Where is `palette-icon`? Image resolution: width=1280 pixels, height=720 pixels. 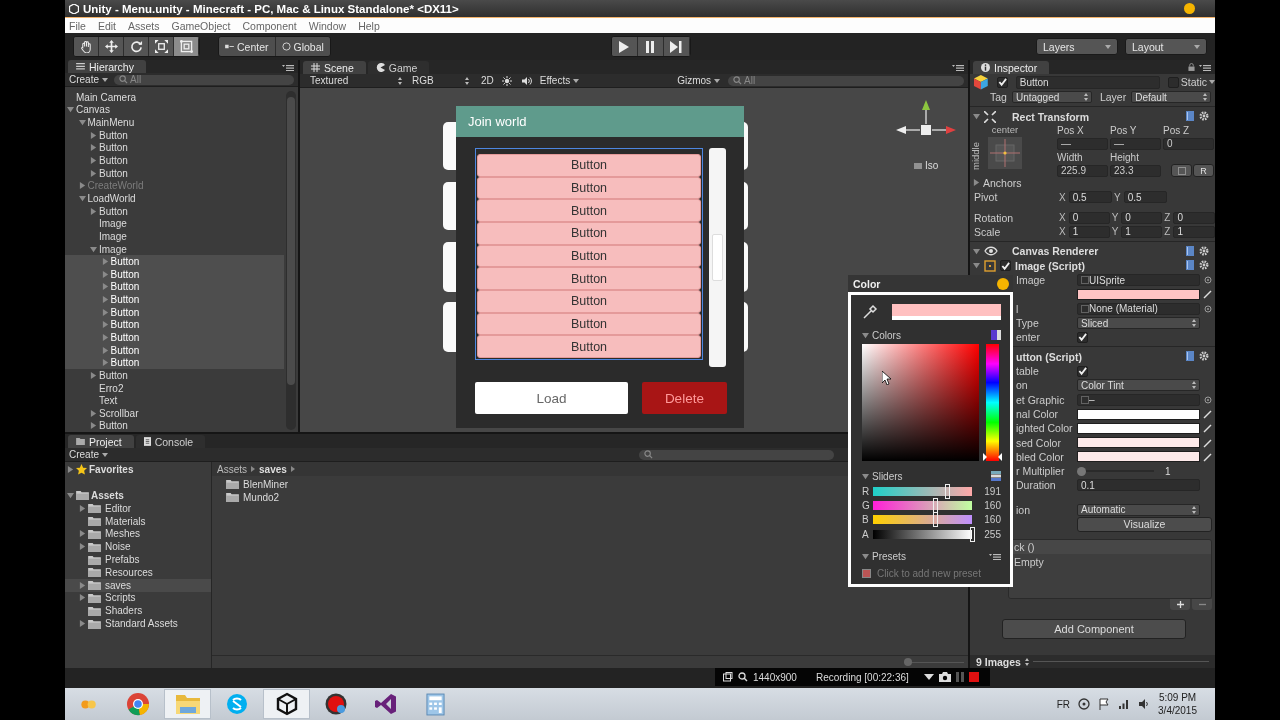 palette-icon is located at coordinates (996, 335).